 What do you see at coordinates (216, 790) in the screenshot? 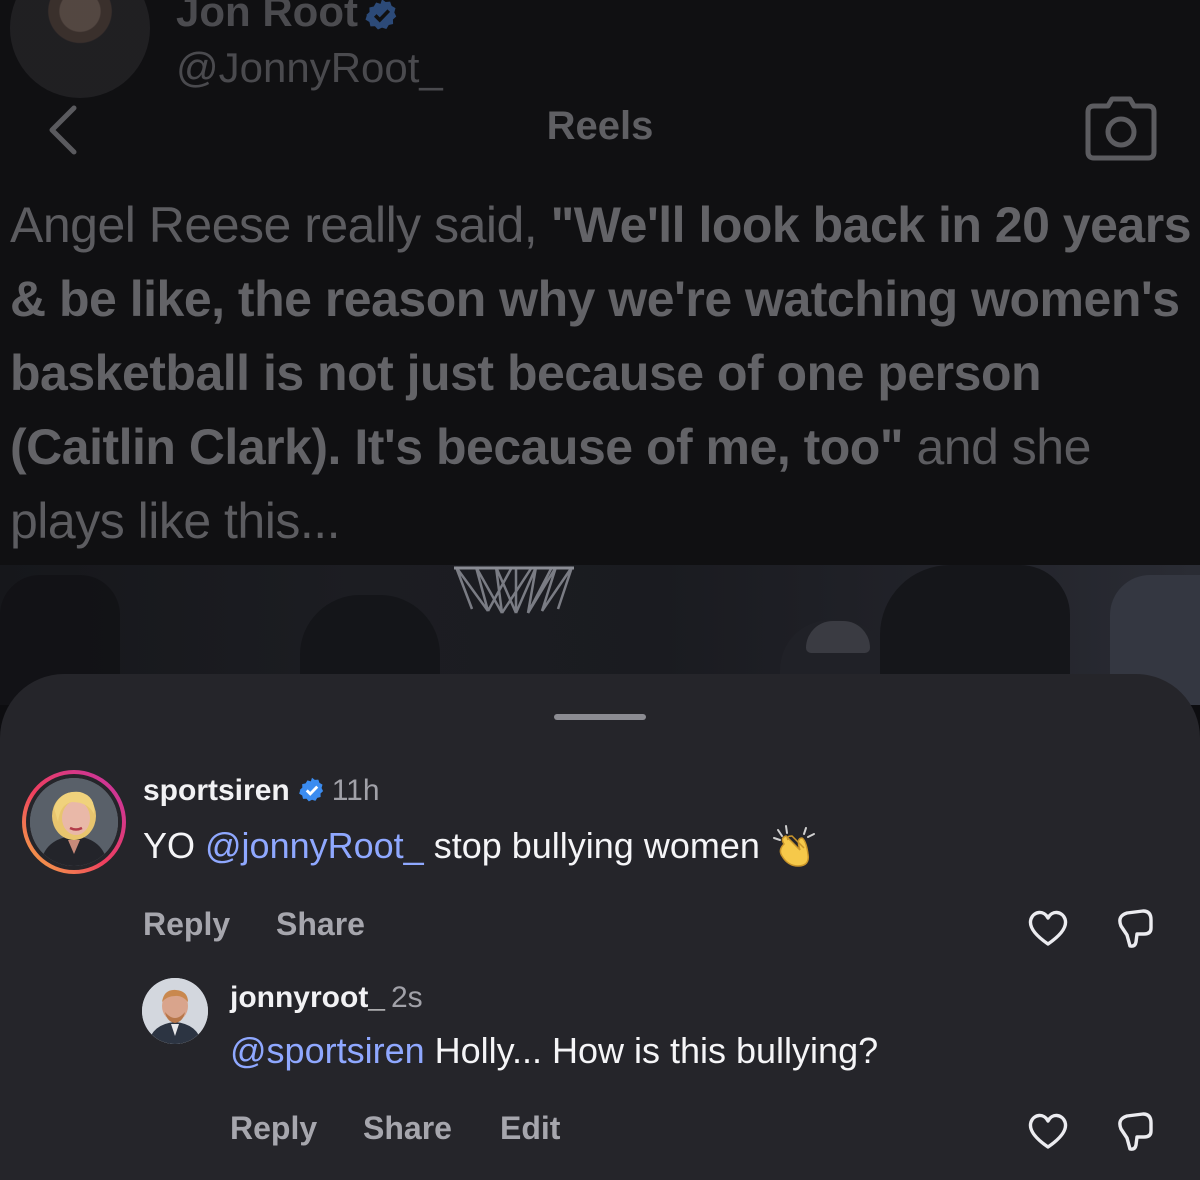
I see `comment-username: sportsiren` at bounding box center [216, 790].